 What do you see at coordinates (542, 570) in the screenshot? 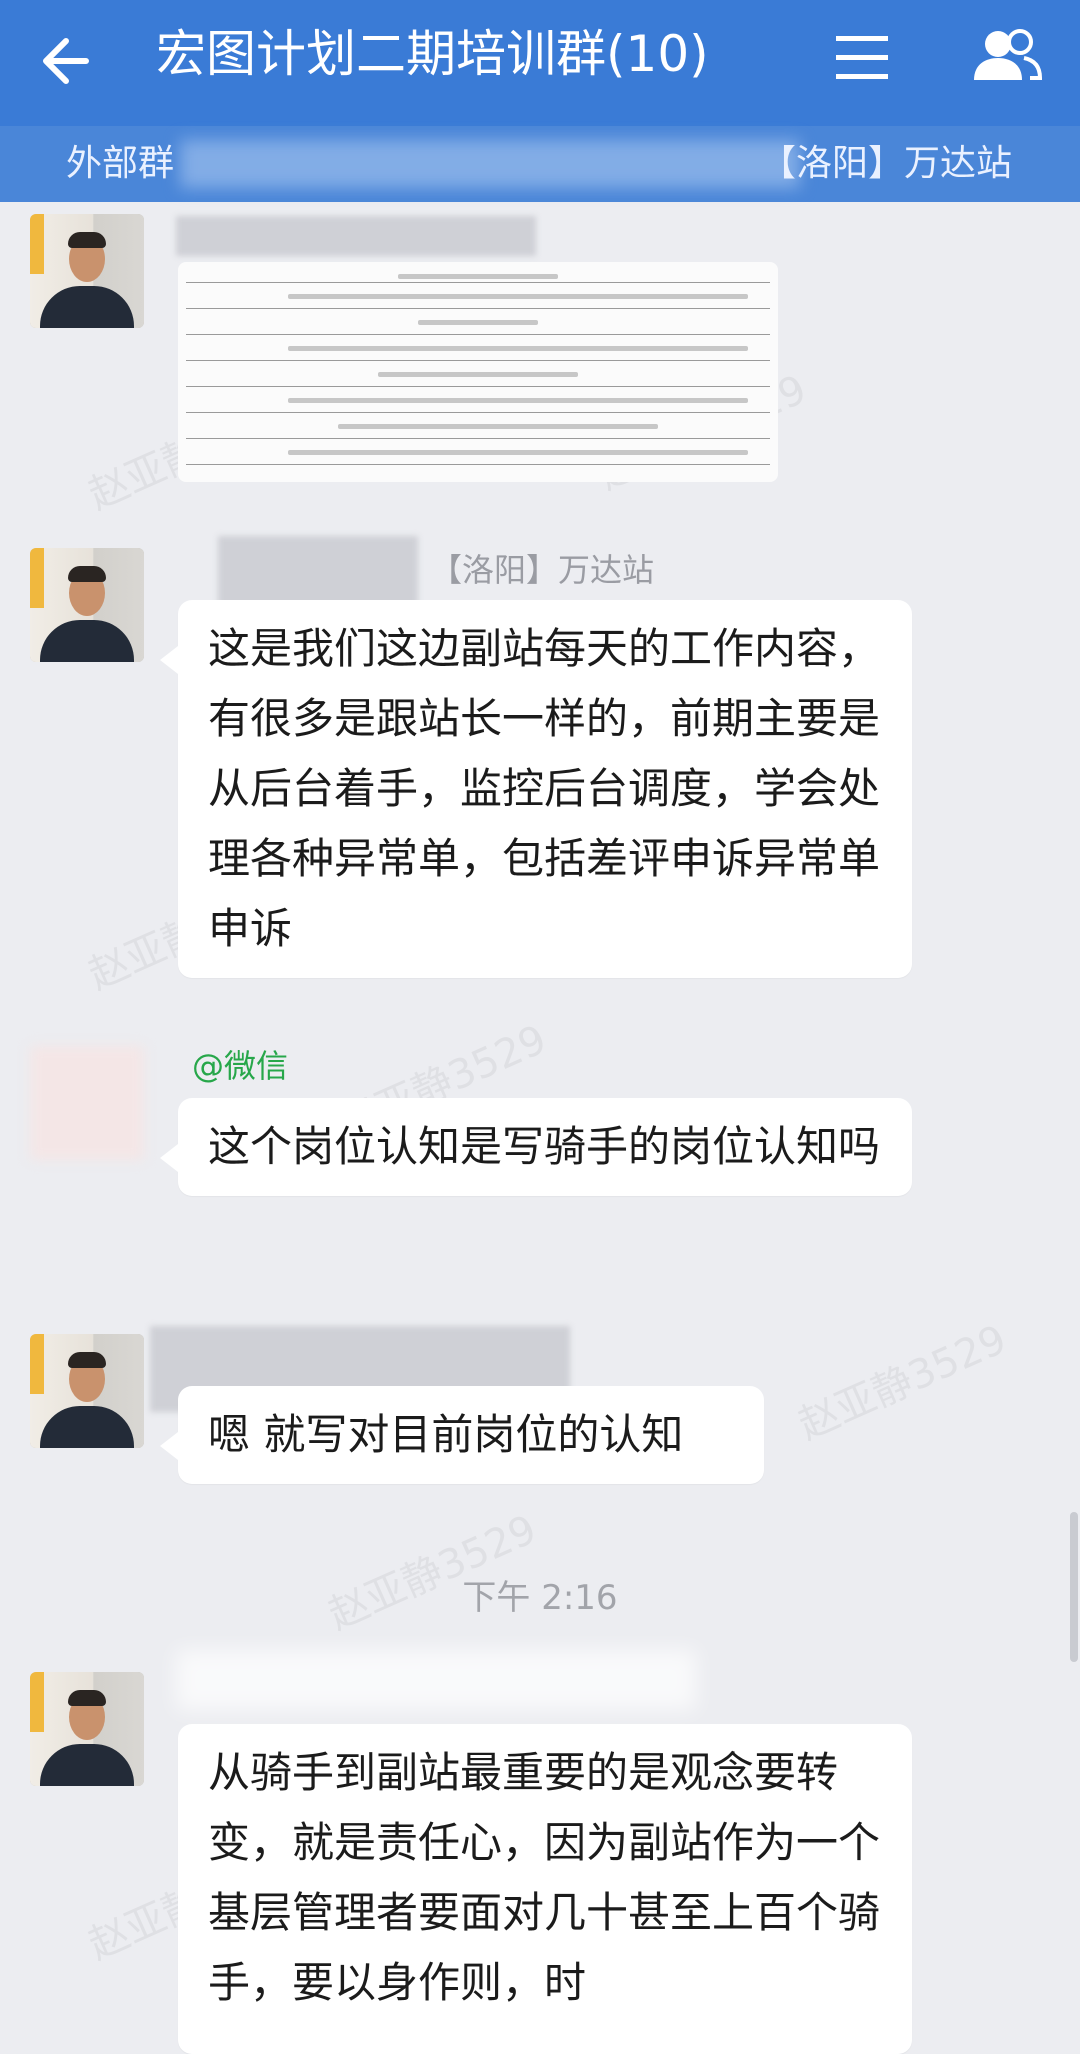
I see `sender-name: 【洛阳】万达站` at bounding box center [542, 570].